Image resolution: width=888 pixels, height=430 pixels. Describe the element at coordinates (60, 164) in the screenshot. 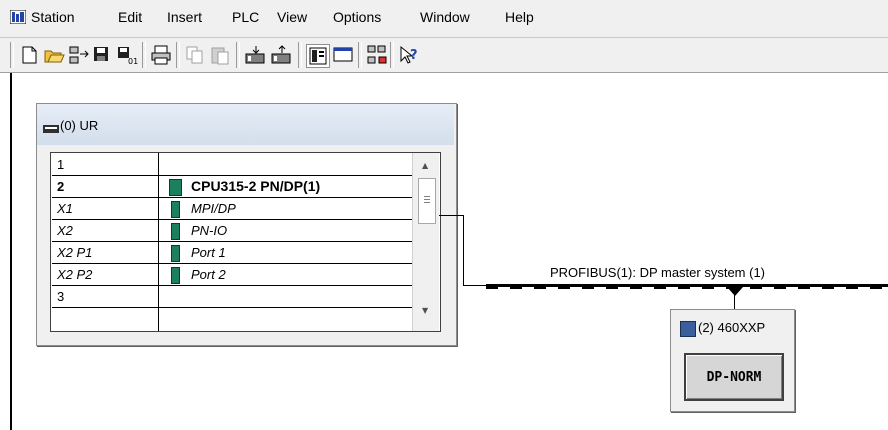

I see `slot-label: 1` at that location.